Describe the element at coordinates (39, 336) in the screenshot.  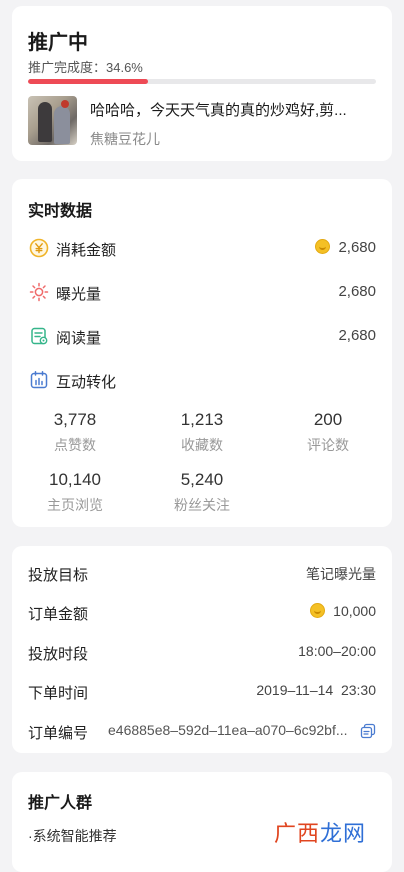
I see `document-icon` at that location.